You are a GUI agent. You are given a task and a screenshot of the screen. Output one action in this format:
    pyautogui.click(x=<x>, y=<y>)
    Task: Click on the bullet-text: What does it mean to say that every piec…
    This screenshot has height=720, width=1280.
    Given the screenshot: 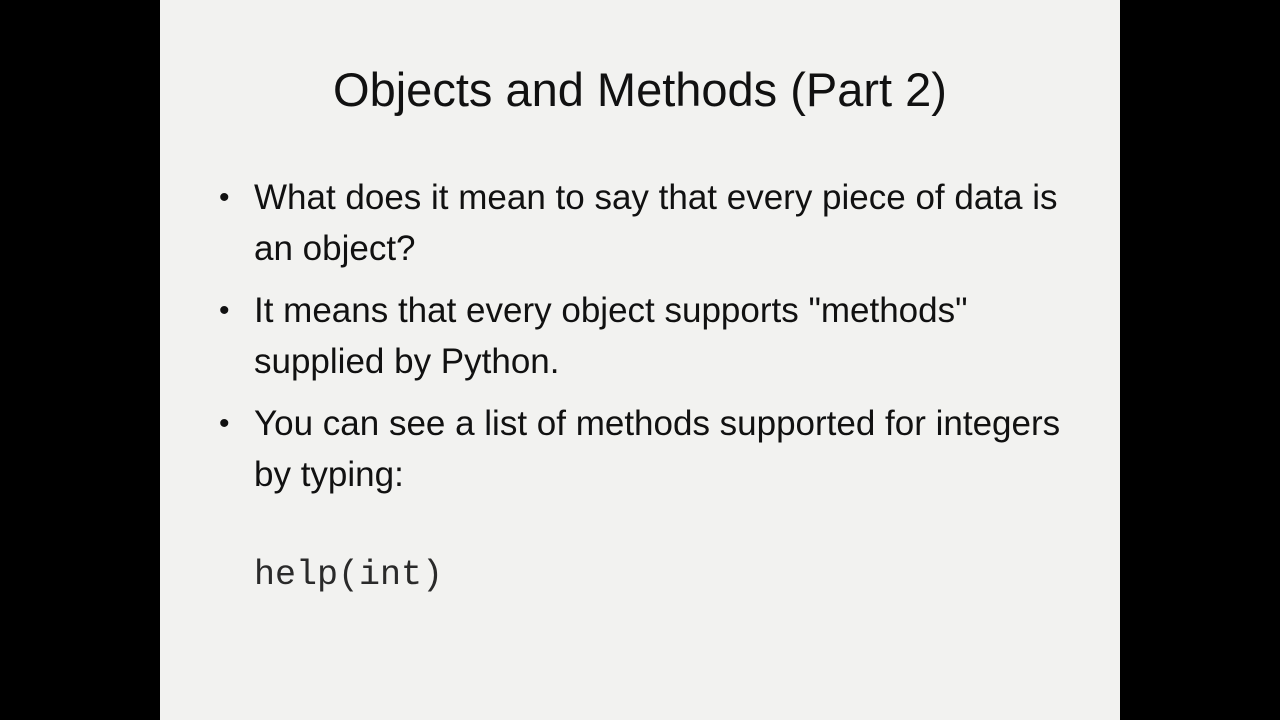 What is the action you would take?
    pyautogui.click(x=656, y=223)
    